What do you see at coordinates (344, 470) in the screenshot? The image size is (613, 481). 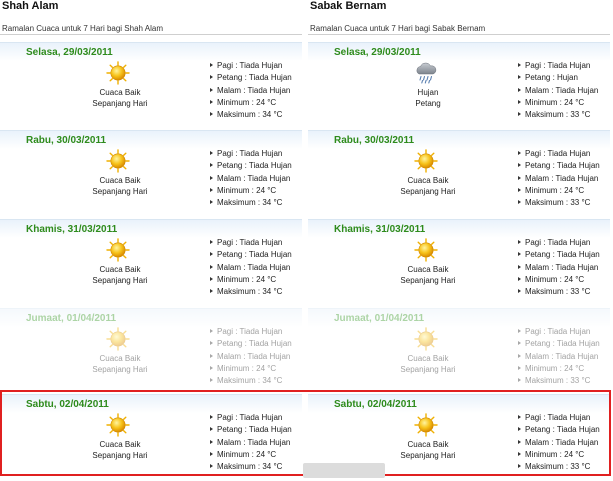 I see `horizontal-scrollbar-thumb` at bounding box center [344, 470].